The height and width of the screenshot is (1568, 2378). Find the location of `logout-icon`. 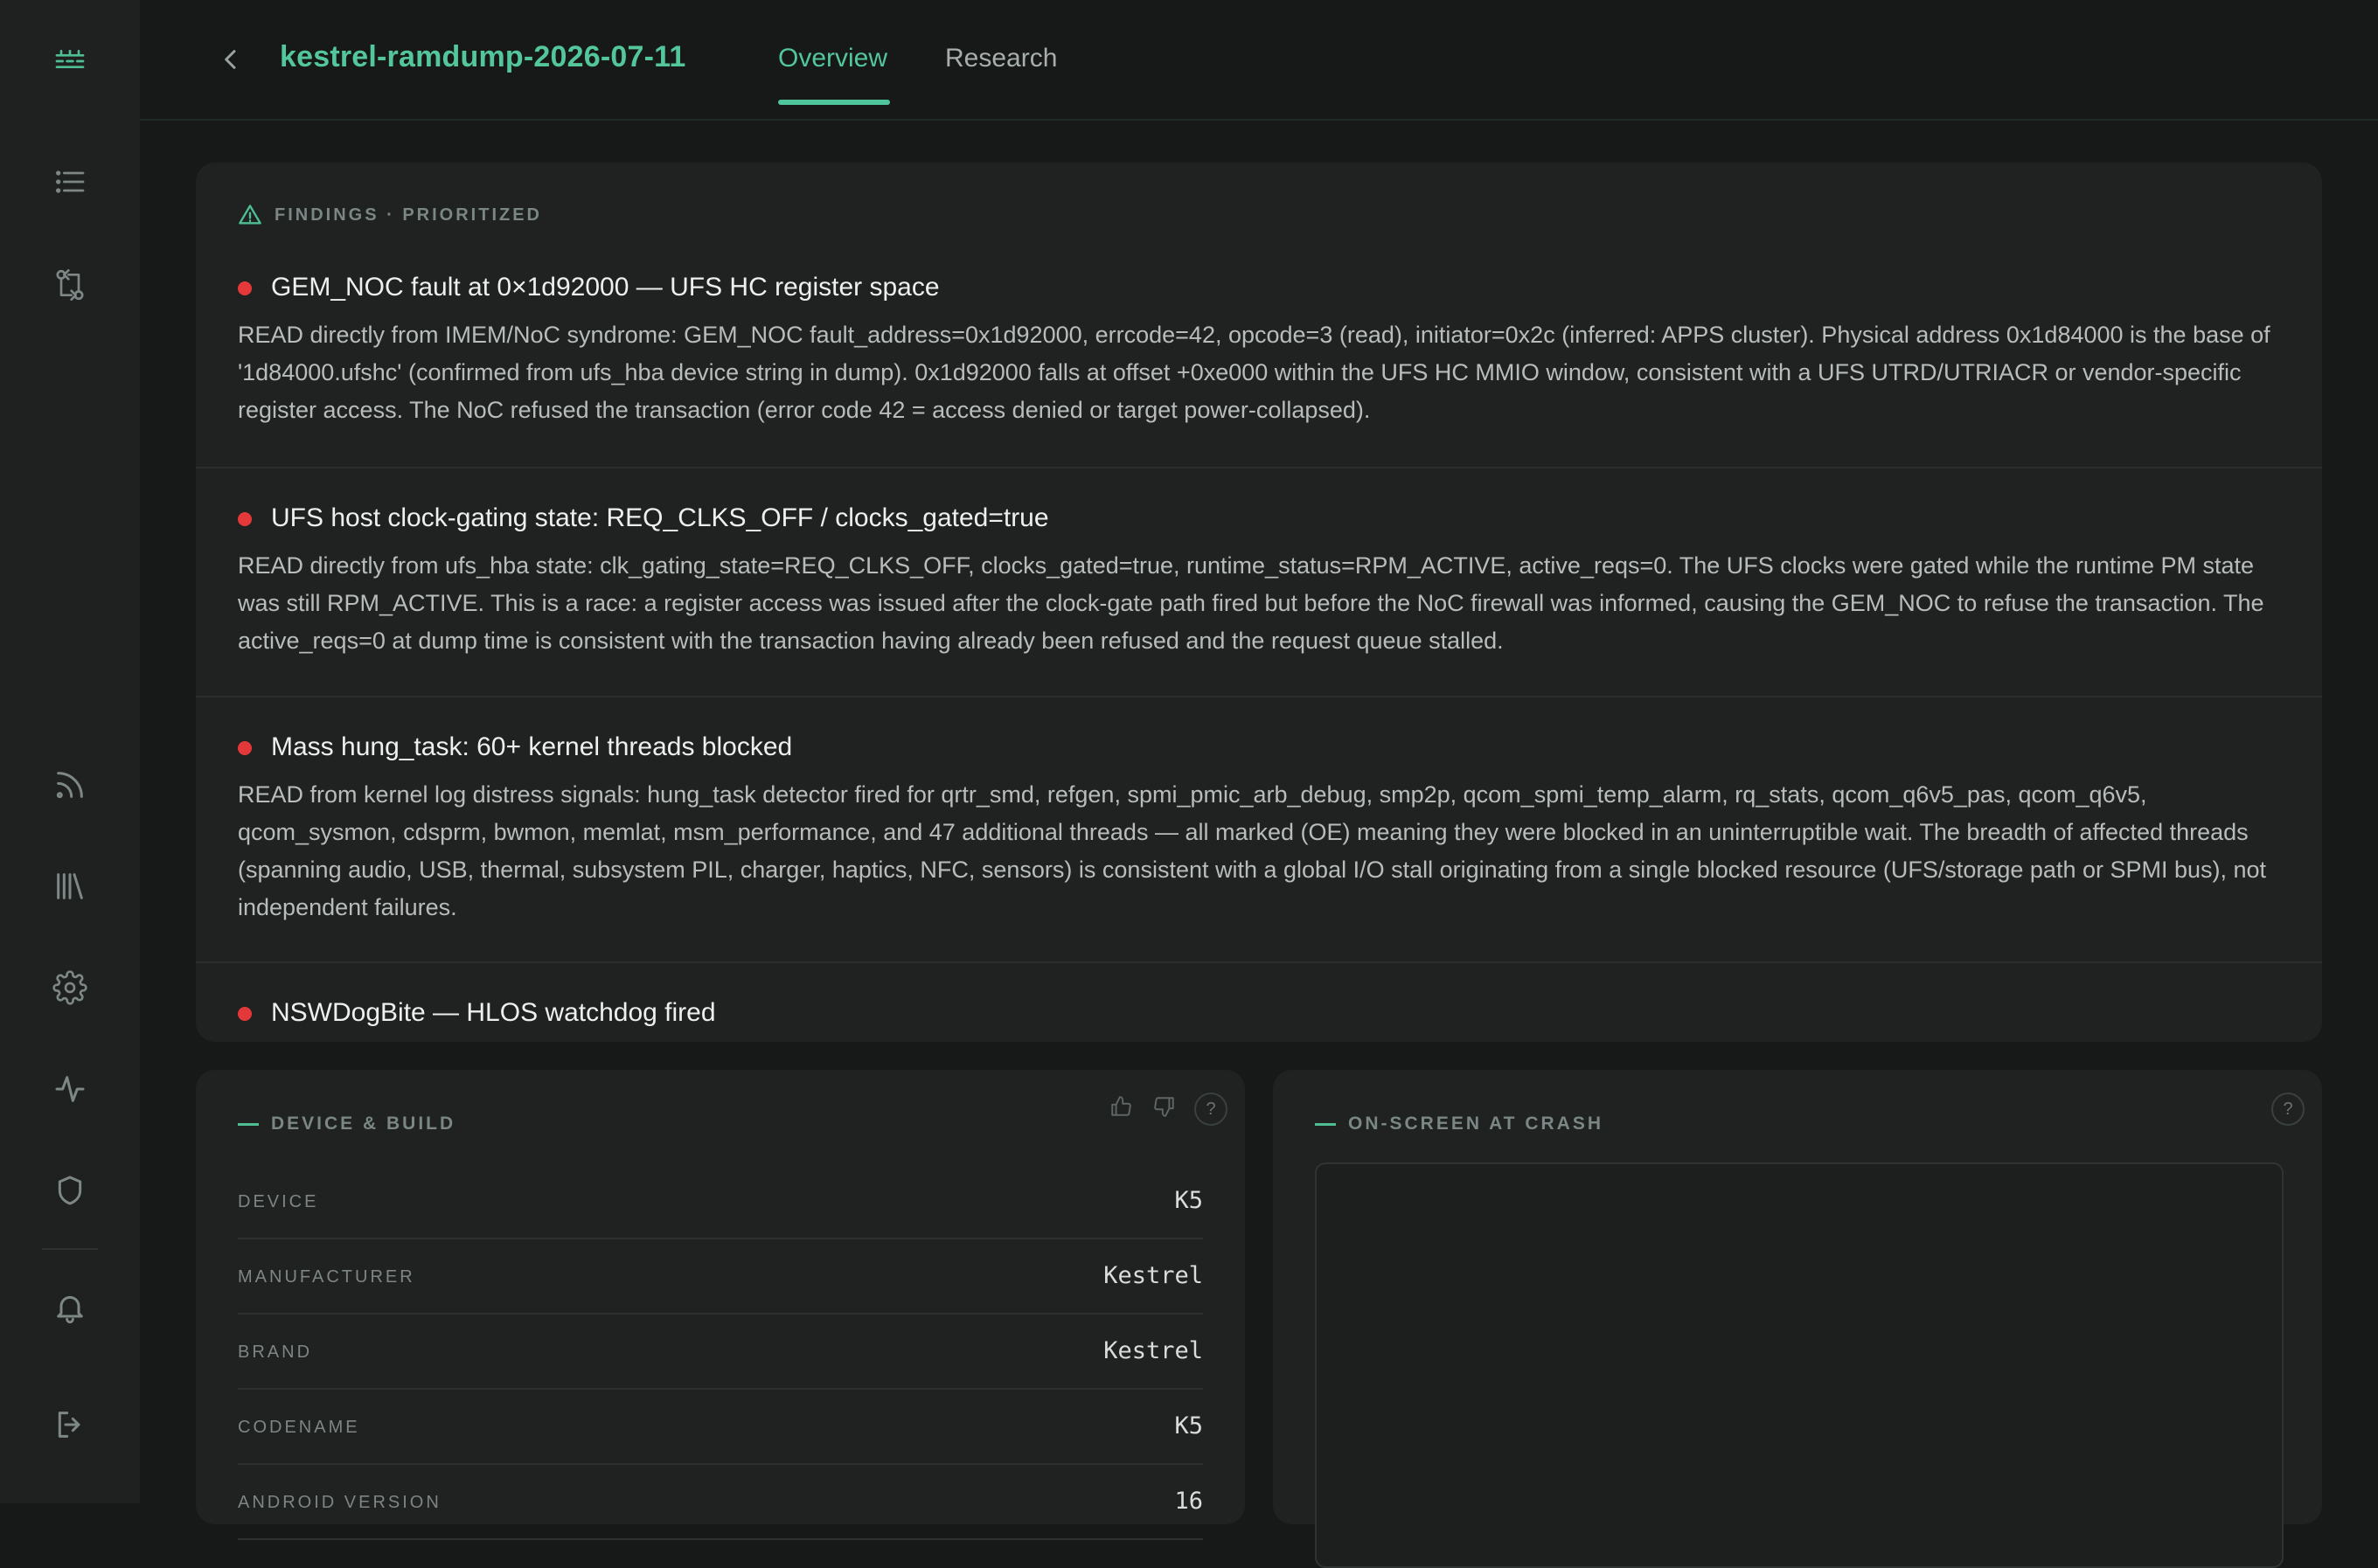

logout-icon is located at coordinates (70, 1425).